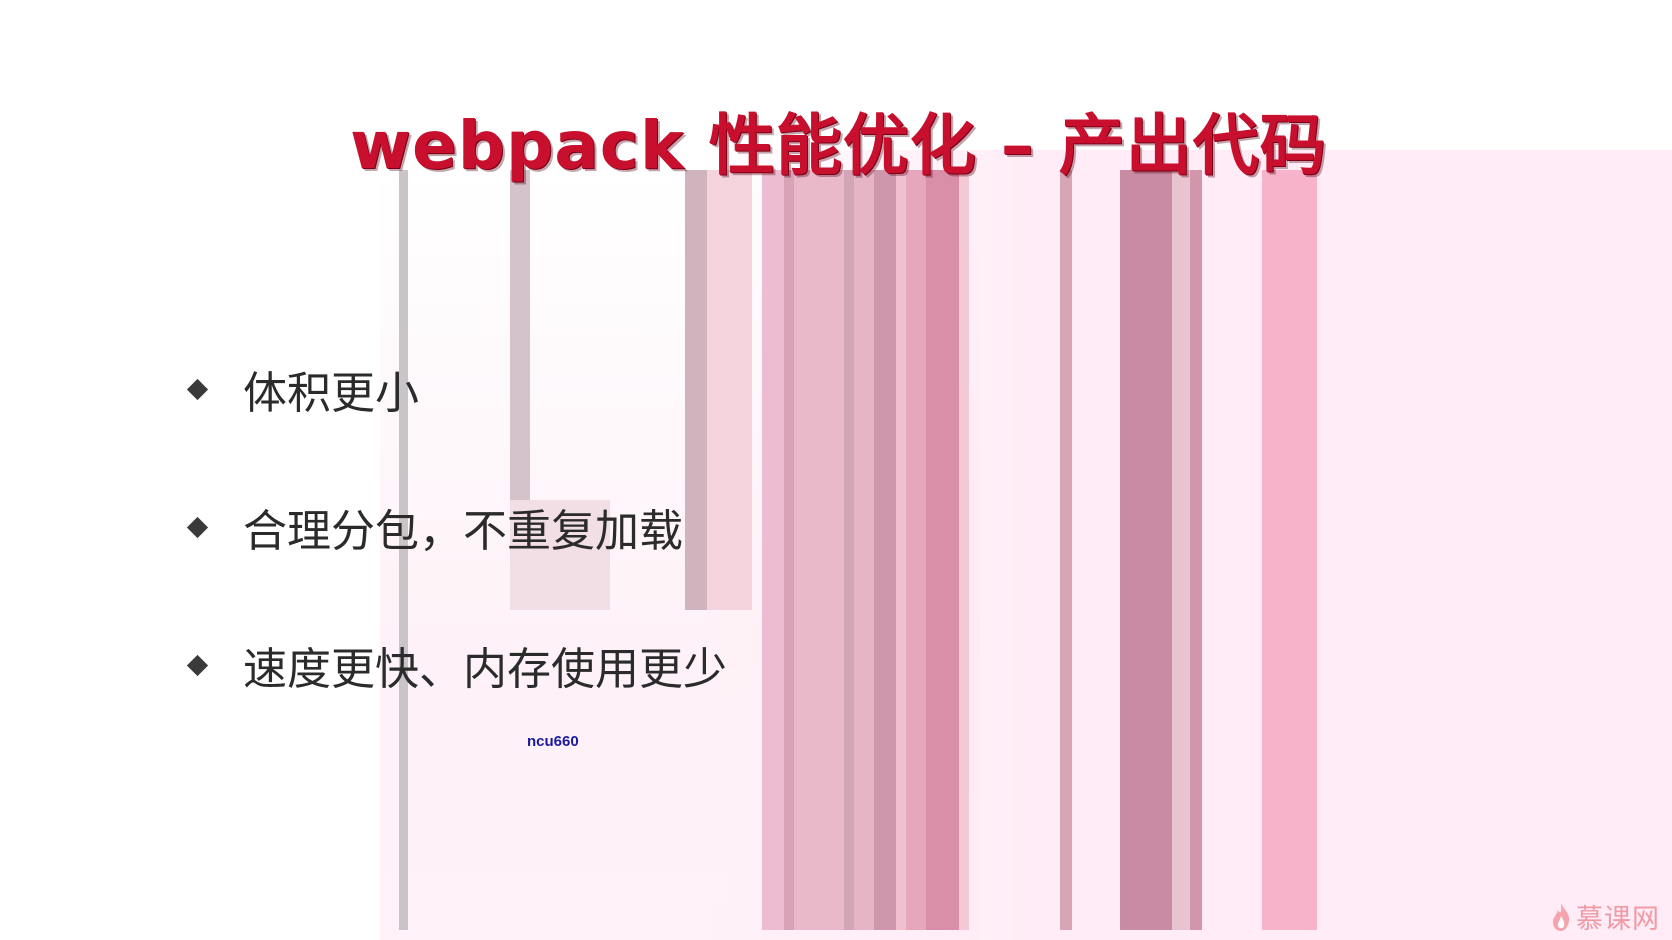 This screenshot has height=940, width=1672. Describe the element at coordinates (1618, 919) in the screenshot. I see `brand-name: 慕课网` at that location.